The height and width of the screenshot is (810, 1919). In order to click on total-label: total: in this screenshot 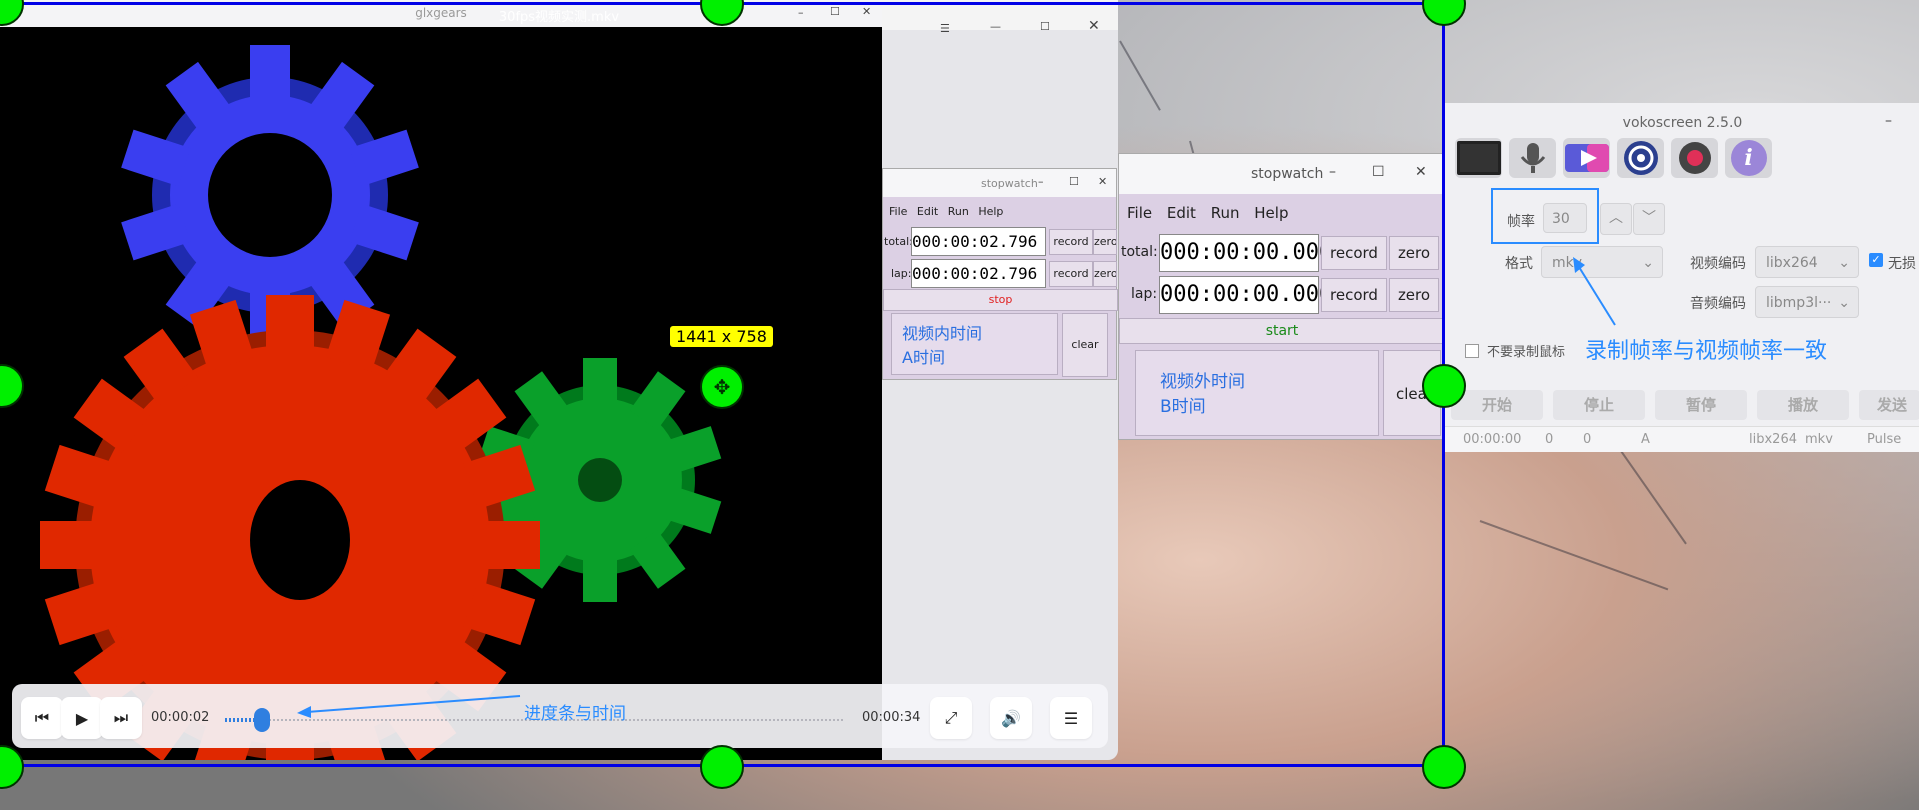, I will do `click(898, 241)`.